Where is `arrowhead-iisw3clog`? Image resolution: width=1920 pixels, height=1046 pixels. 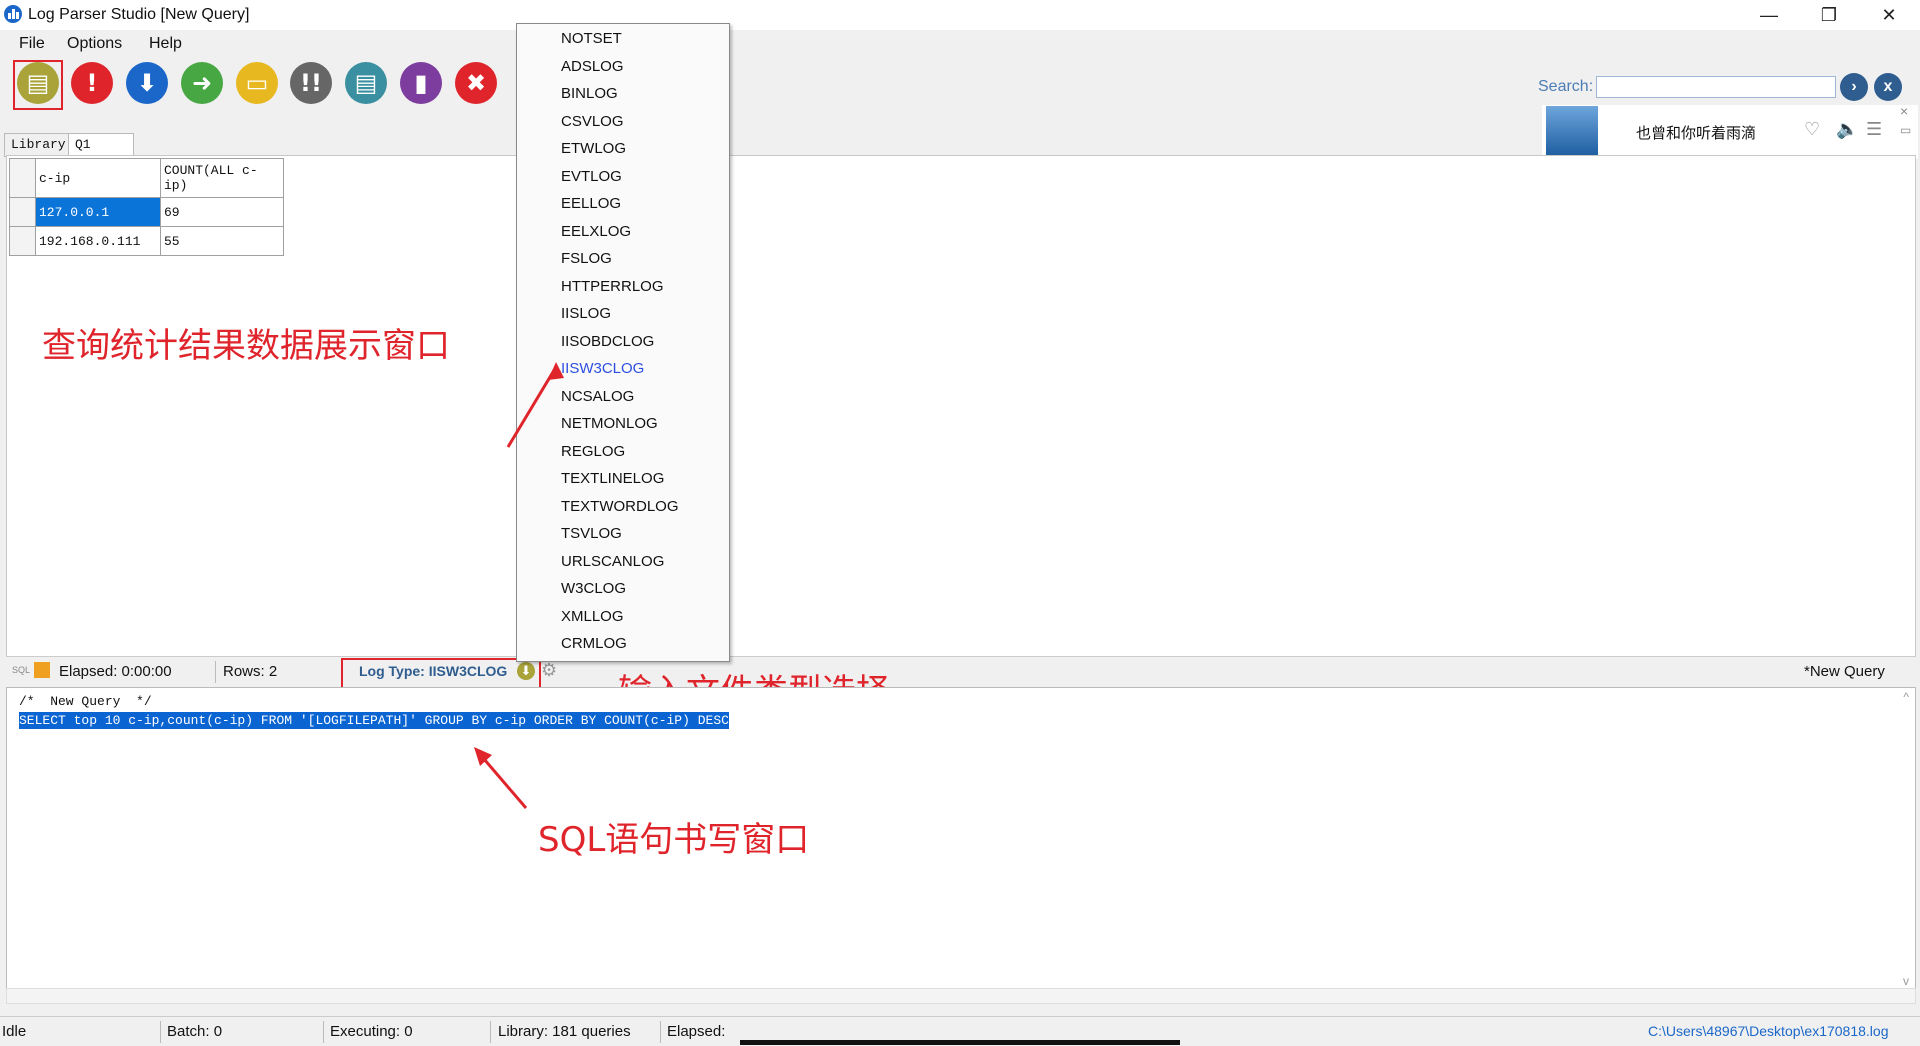 arrowhead-iisw3clog is located at coordinates (556, 371).